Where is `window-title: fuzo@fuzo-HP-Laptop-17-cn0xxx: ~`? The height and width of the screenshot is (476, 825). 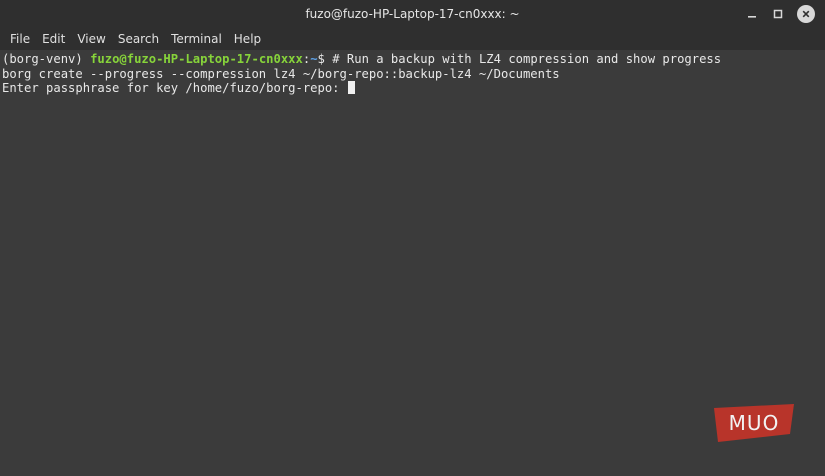 window-title: fuzo@fuzo-HP-Laptop-17-cn0xxx: ~ is located at coordinates (412, 14).